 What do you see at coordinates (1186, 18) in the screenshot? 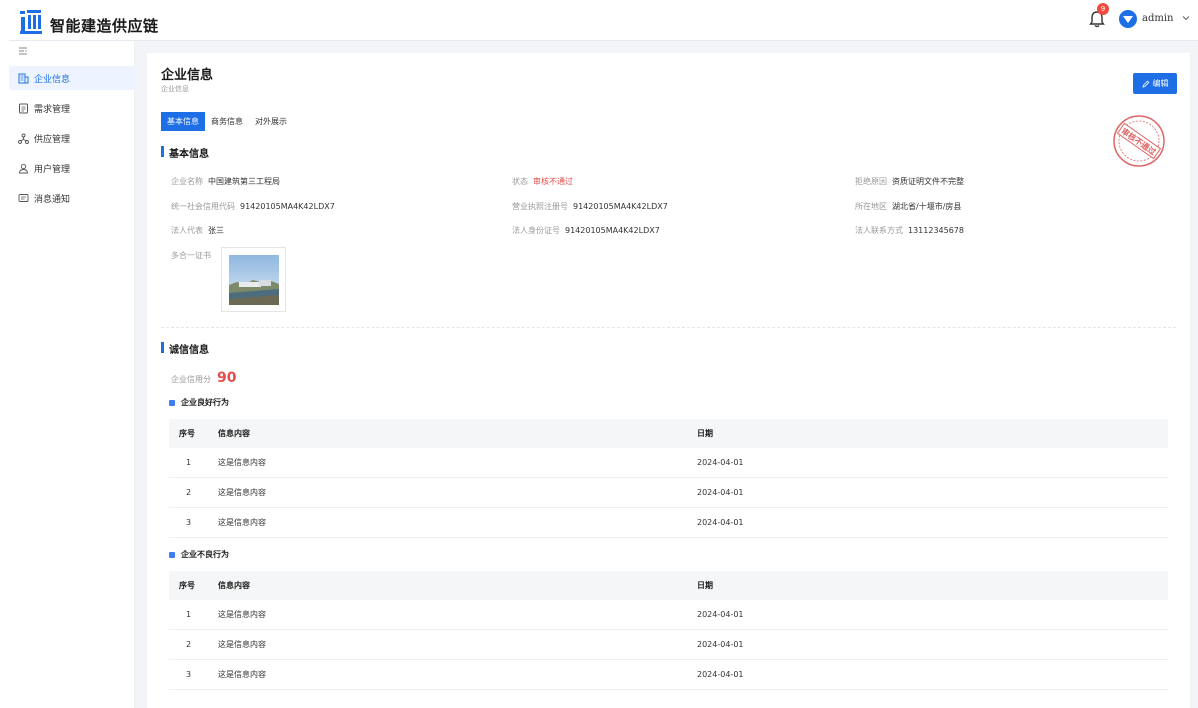
I see `chevron-down-icon` at bounding box center [1186, 18].